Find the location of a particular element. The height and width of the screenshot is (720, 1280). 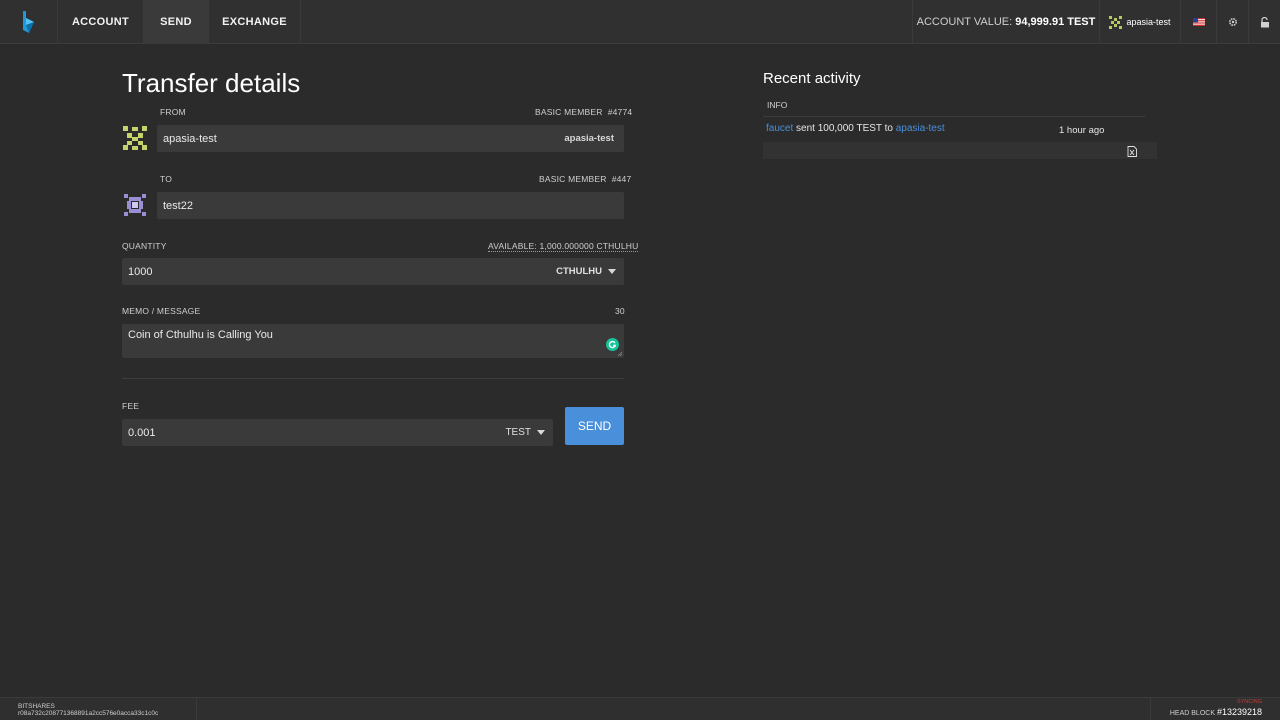

from-account-tag: apasia-test is located at coordinates (589, 138).